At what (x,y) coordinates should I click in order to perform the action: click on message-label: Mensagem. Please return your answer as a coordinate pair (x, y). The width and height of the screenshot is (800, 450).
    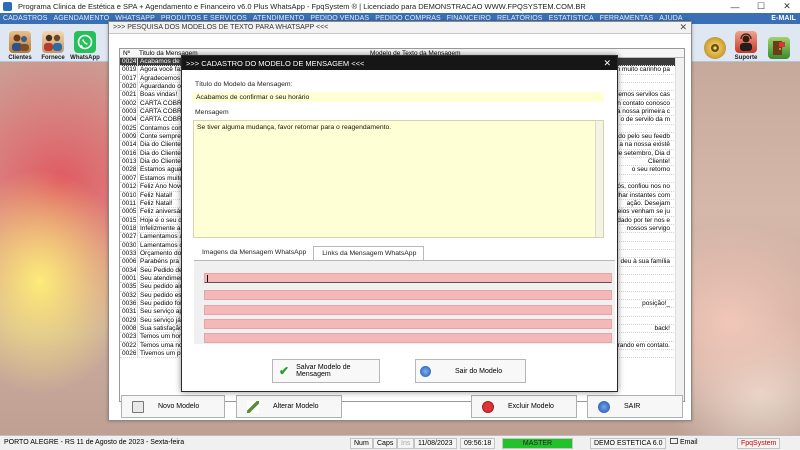
    Looking at the image, I should click on (212, 112).